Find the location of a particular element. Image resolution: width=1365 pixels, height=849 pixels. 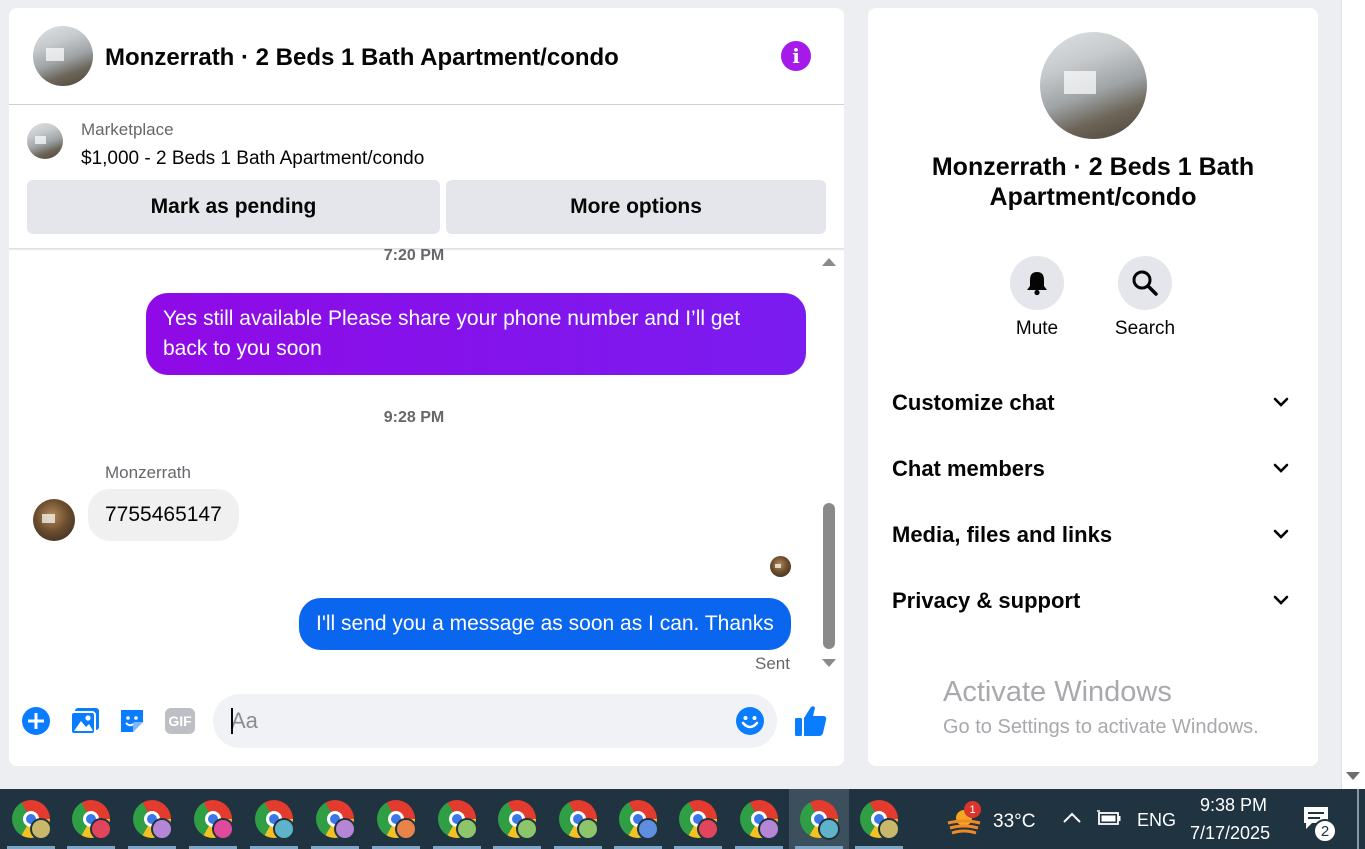

weather-badge-count: 1 is located at coordinates (972, 809).